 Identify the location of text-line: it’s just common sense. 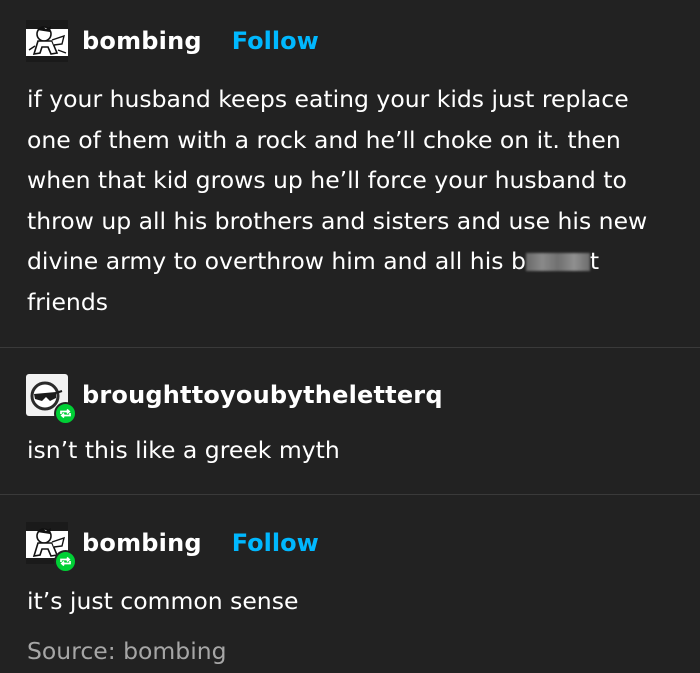
(163, 601).